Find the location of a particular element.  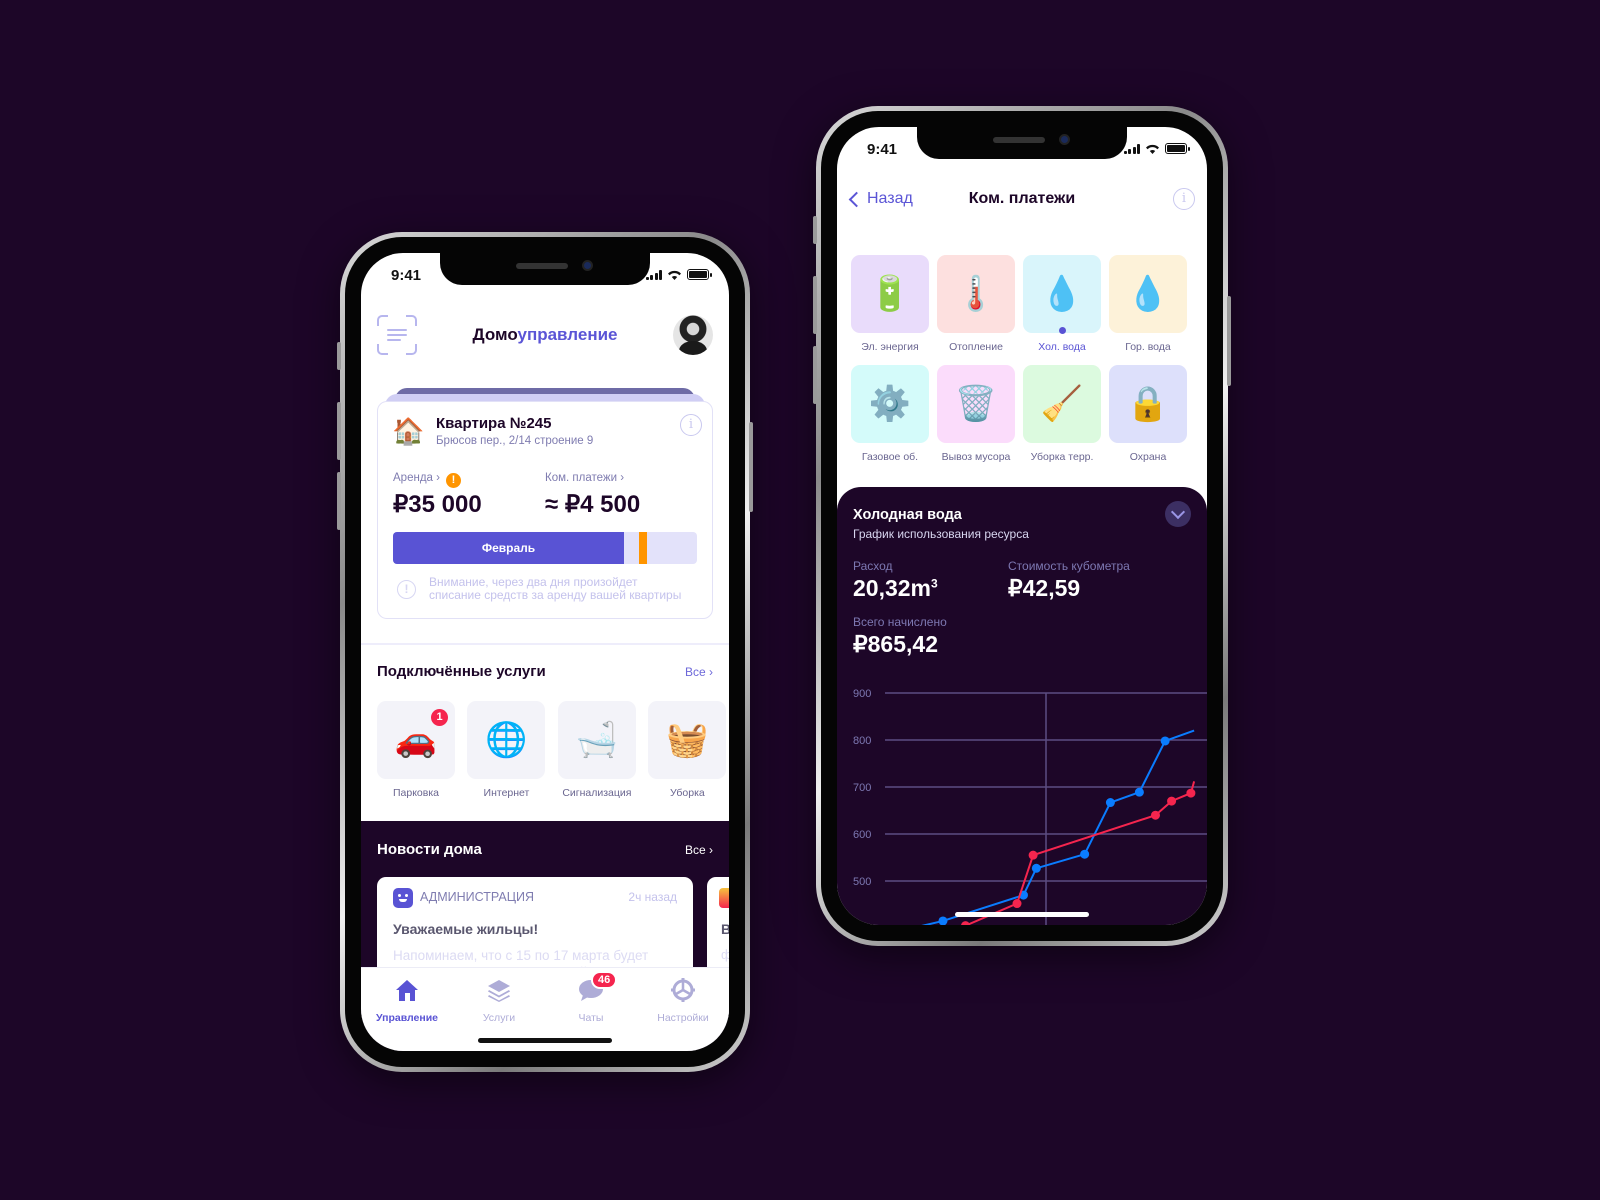

house-icon: 🏠 is located at coordinates (408, 431).